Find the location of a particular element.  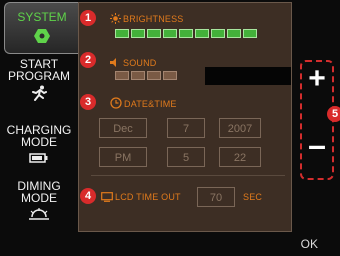

sun-icon is located at coordinates (115, 18).